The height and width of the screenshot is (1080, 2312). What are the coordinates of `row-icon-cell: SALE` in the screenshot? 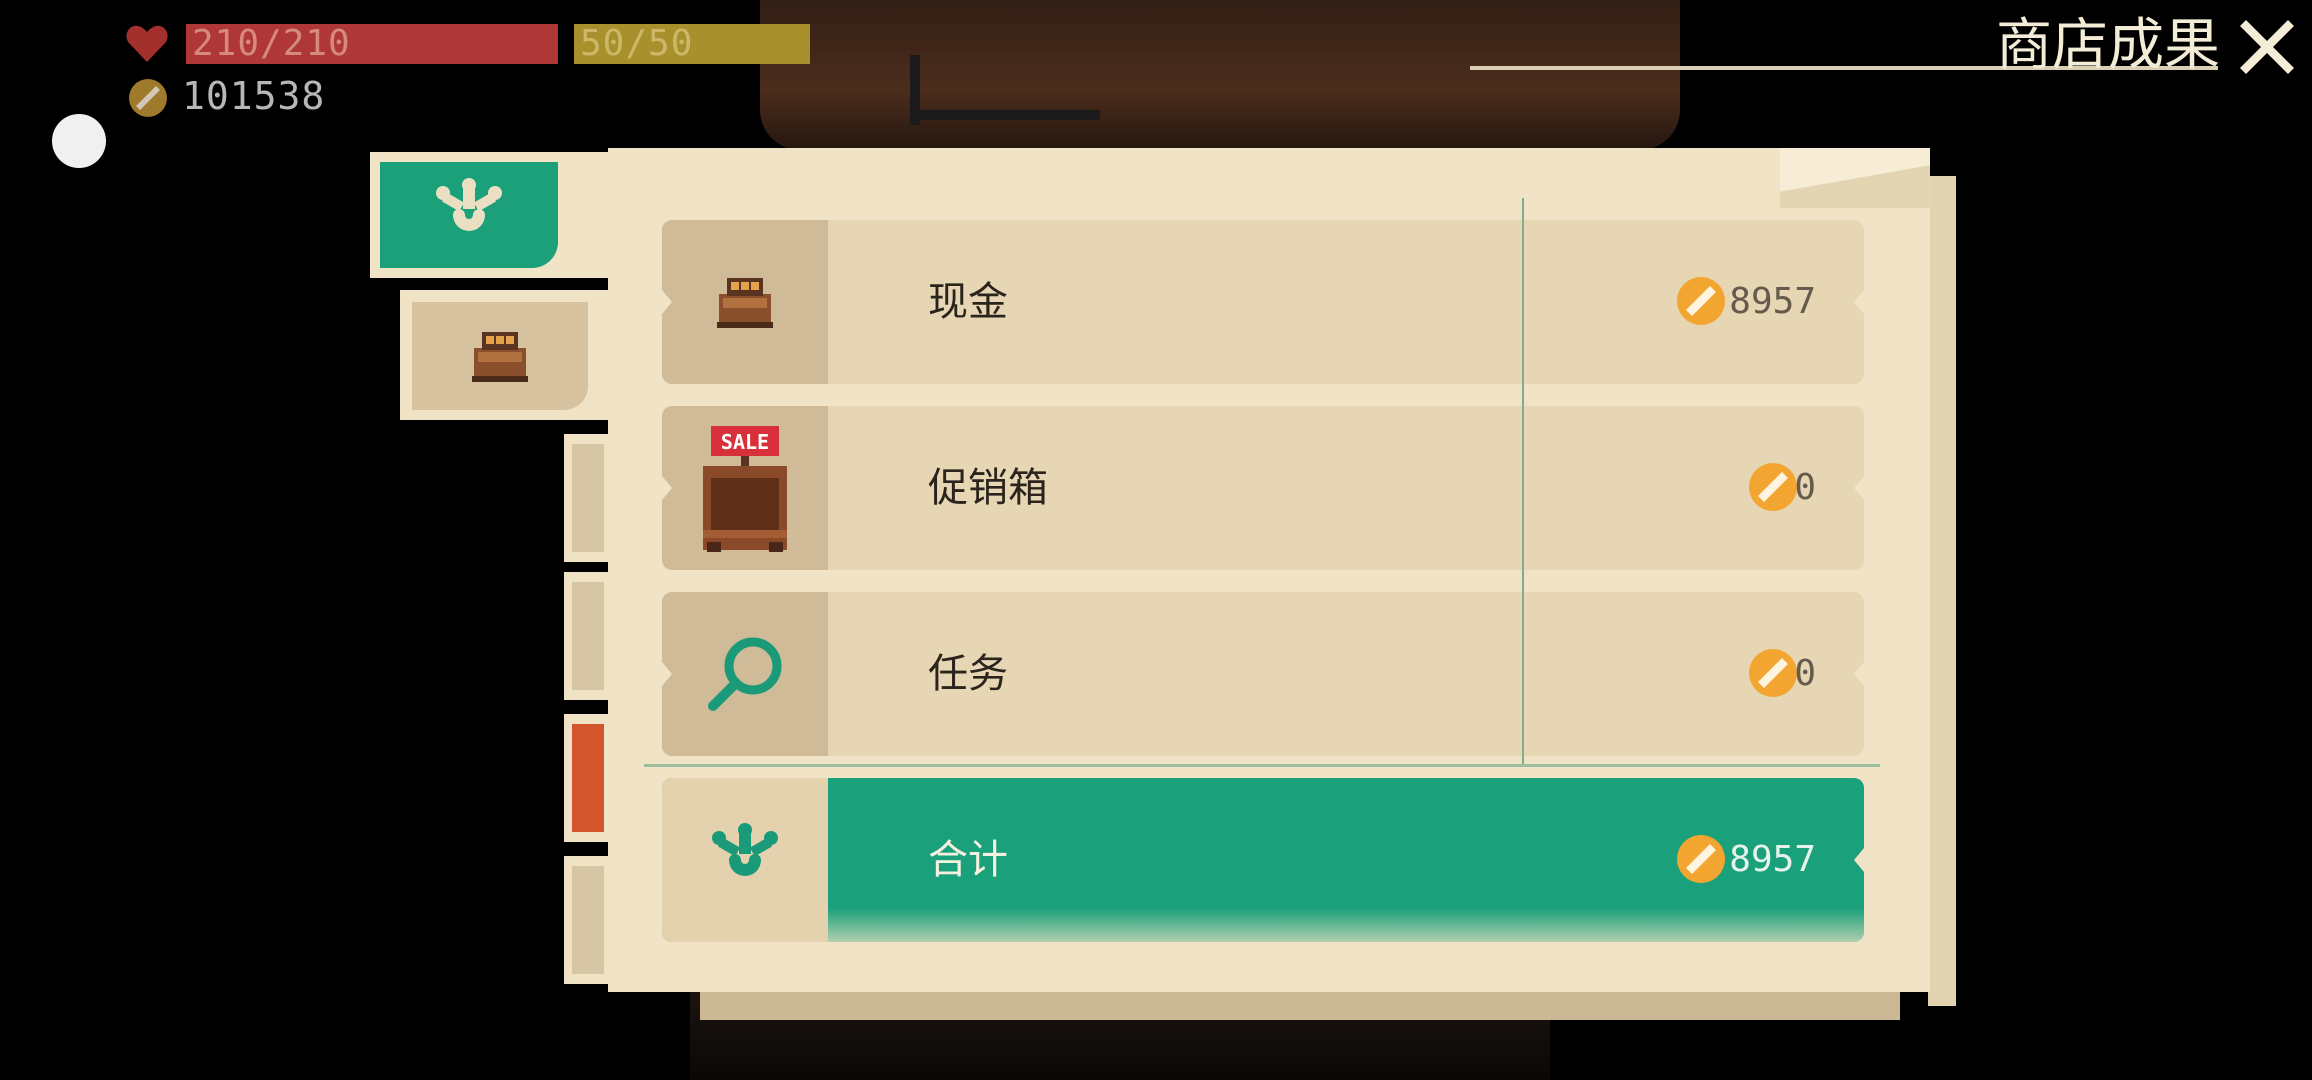 It's located at (745, 488).